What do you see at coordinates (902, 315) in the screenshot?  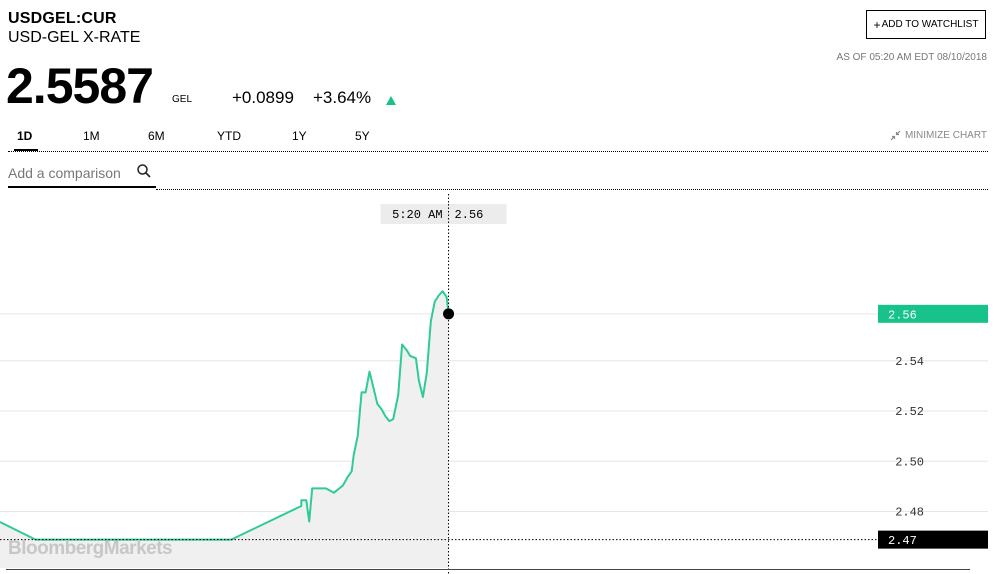 I see `current-price-tag-label: 2.56` at bounding box center [902, 315].